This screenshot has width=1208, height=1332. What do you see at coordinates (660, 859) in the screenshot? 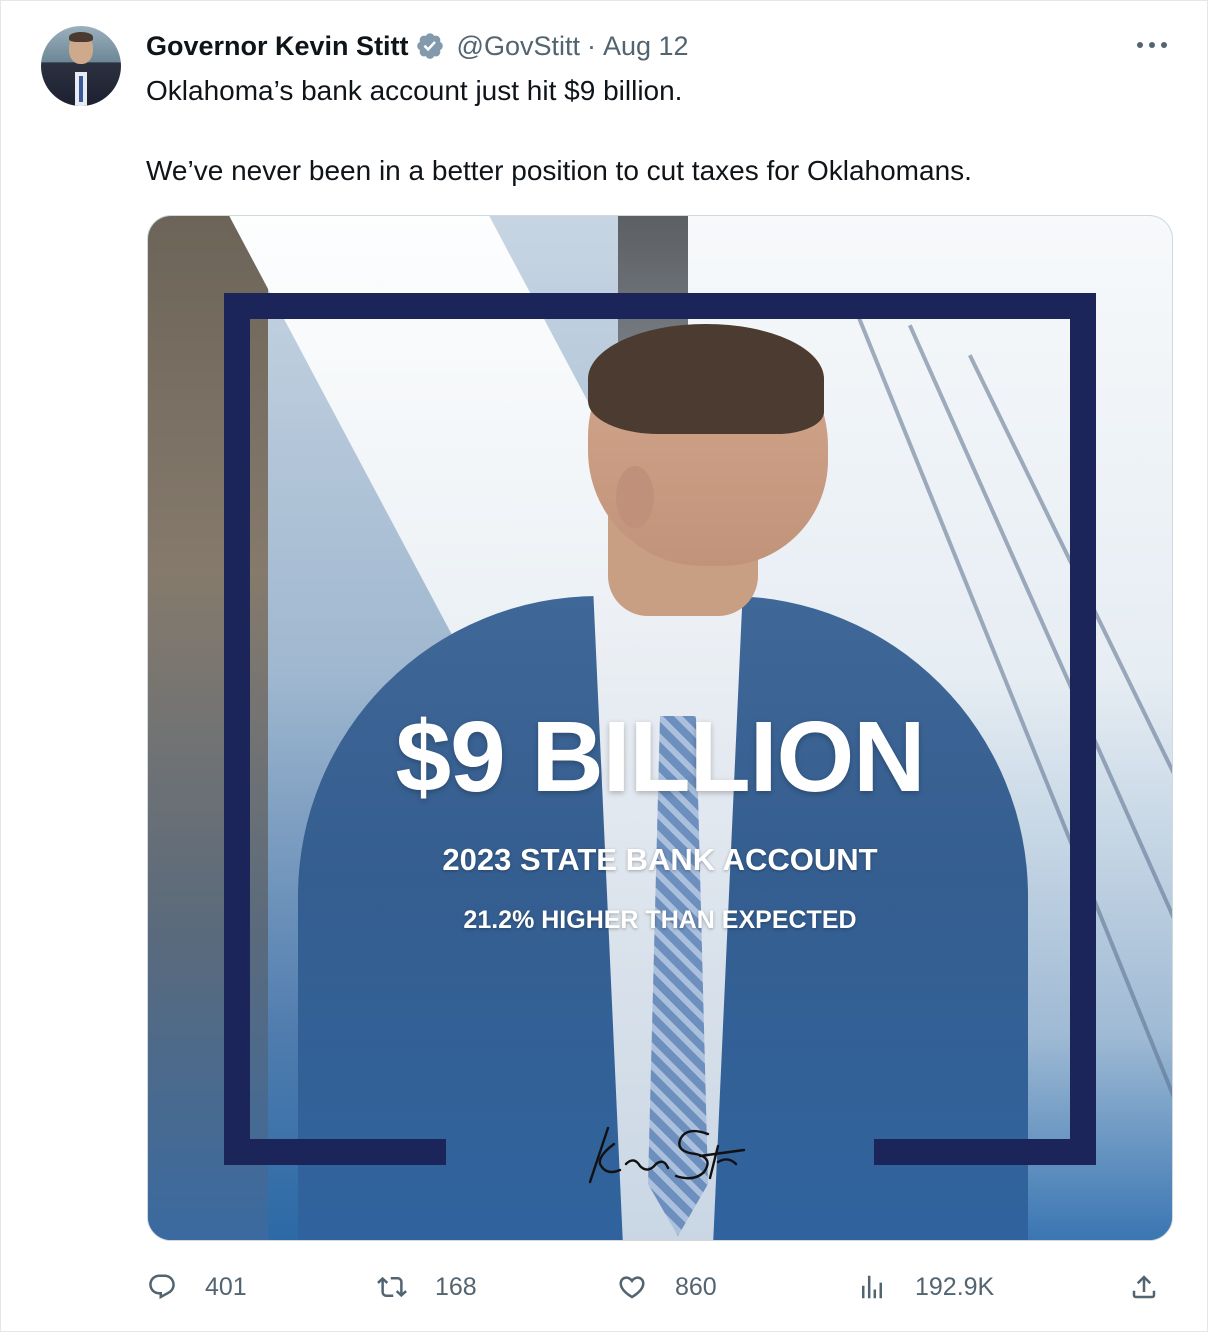
I see `image-subheading: 2023 STATE BANK ACCOUNT` at bounding box center [660, 859].